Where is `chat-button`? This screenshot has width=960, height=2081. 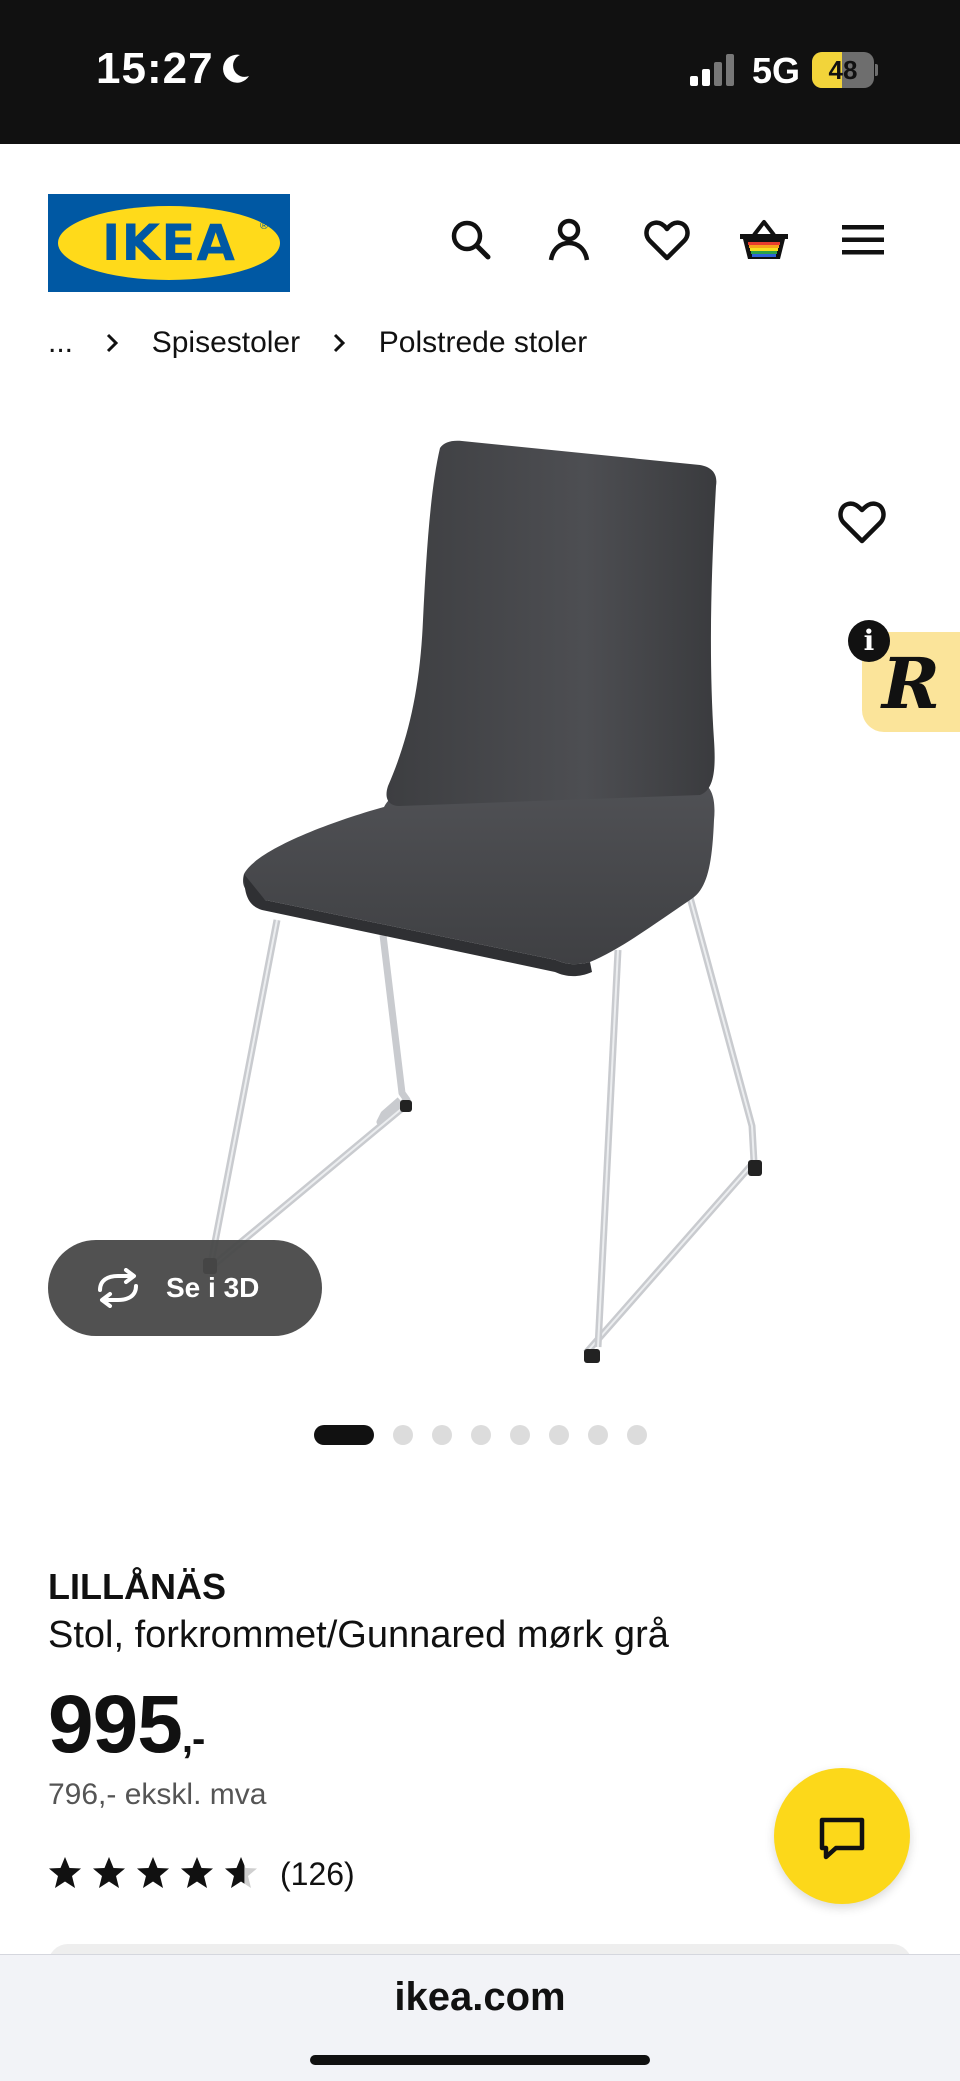
chat-button is located at coordinates (842, 1836).